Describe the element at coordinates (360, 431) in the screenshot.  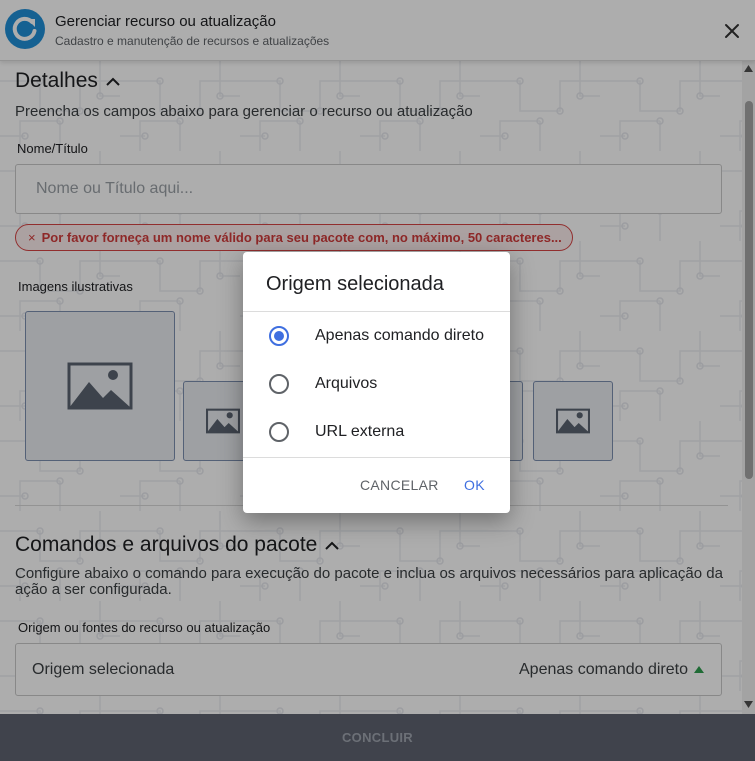
I see `option-label: URL externa` at that location.